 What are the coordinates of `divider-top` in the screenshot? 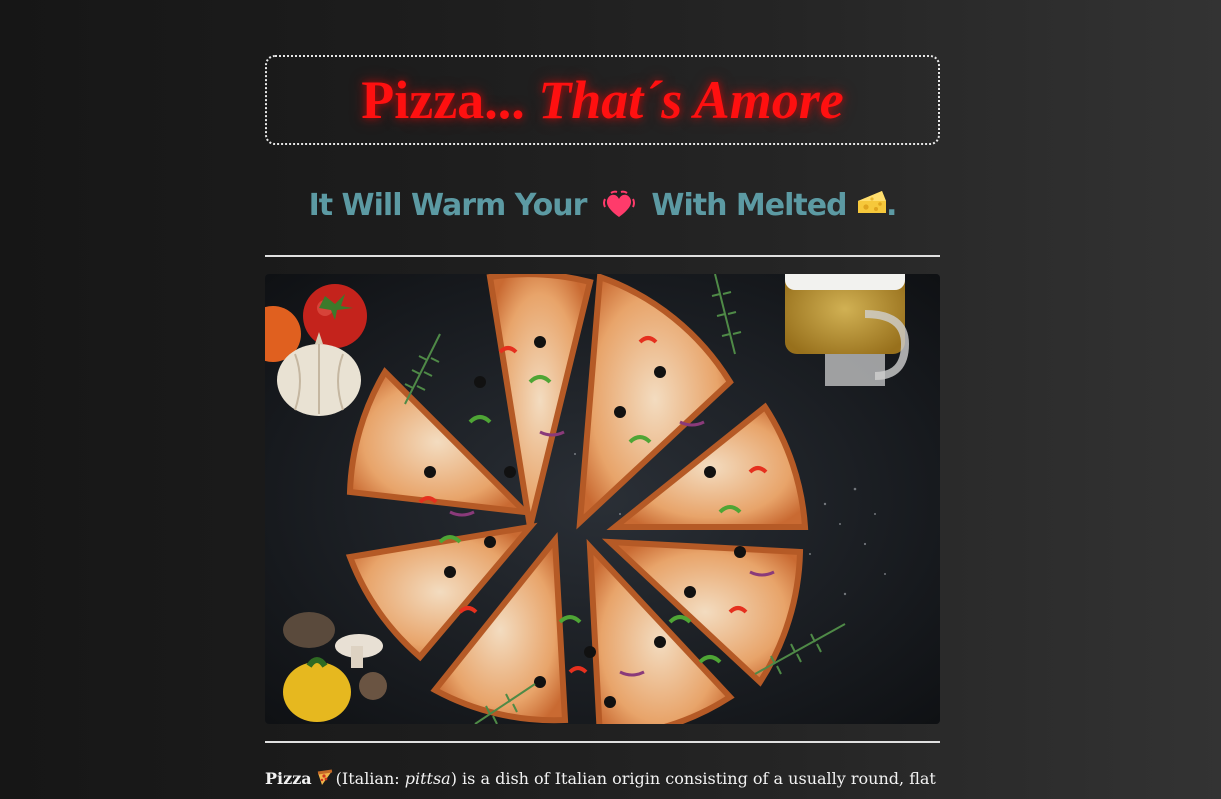 It's located at (602, 256).